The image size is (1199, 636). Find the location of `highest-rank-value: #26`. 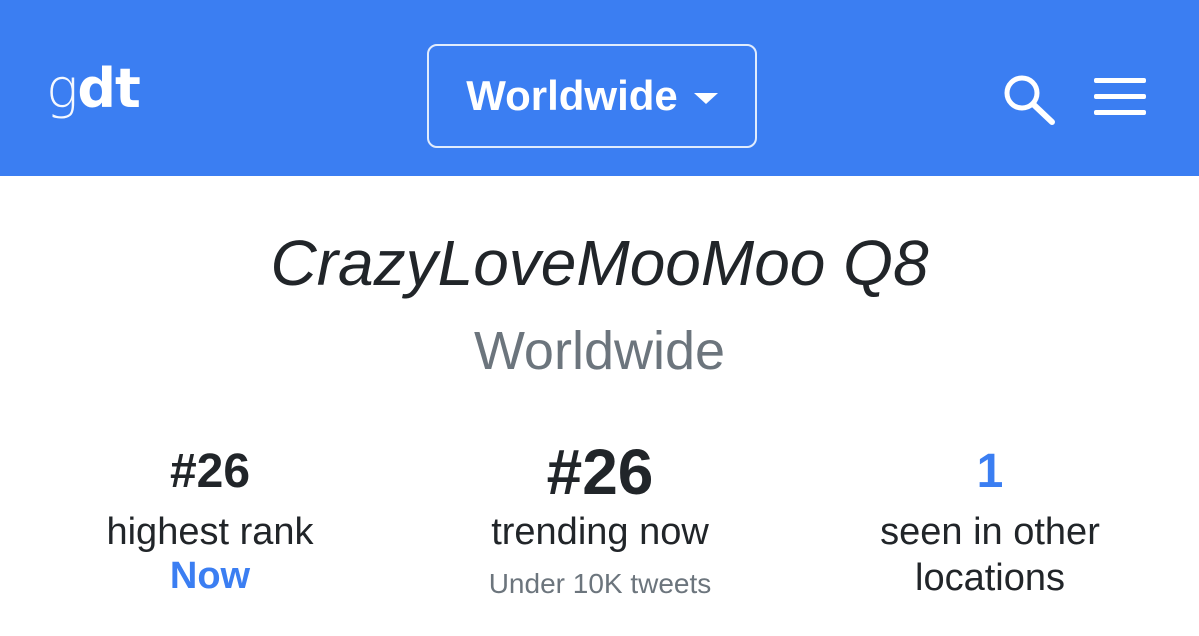

highest-rank-value: #26 is located at coordinates (210, 471).